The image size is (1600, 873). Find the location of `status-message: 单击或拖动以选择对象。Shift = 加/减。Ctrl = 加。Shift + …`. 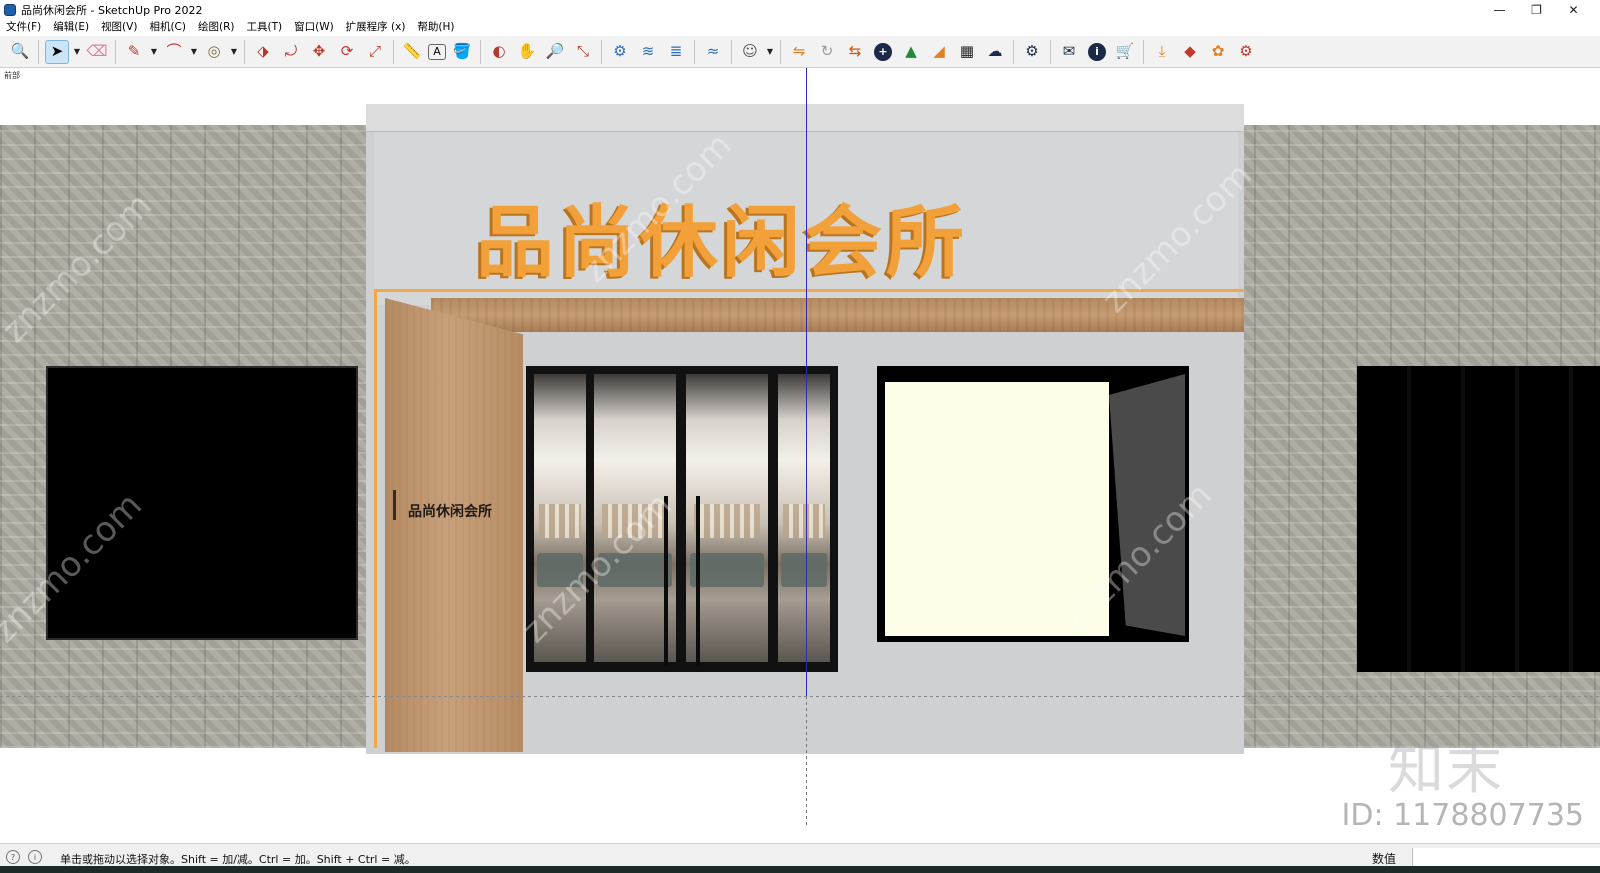

status-message: 单击或拖动以选择对象。Shift = 加/减。Ctrl = 加。Shift + … is located at coordinates (238, 859).